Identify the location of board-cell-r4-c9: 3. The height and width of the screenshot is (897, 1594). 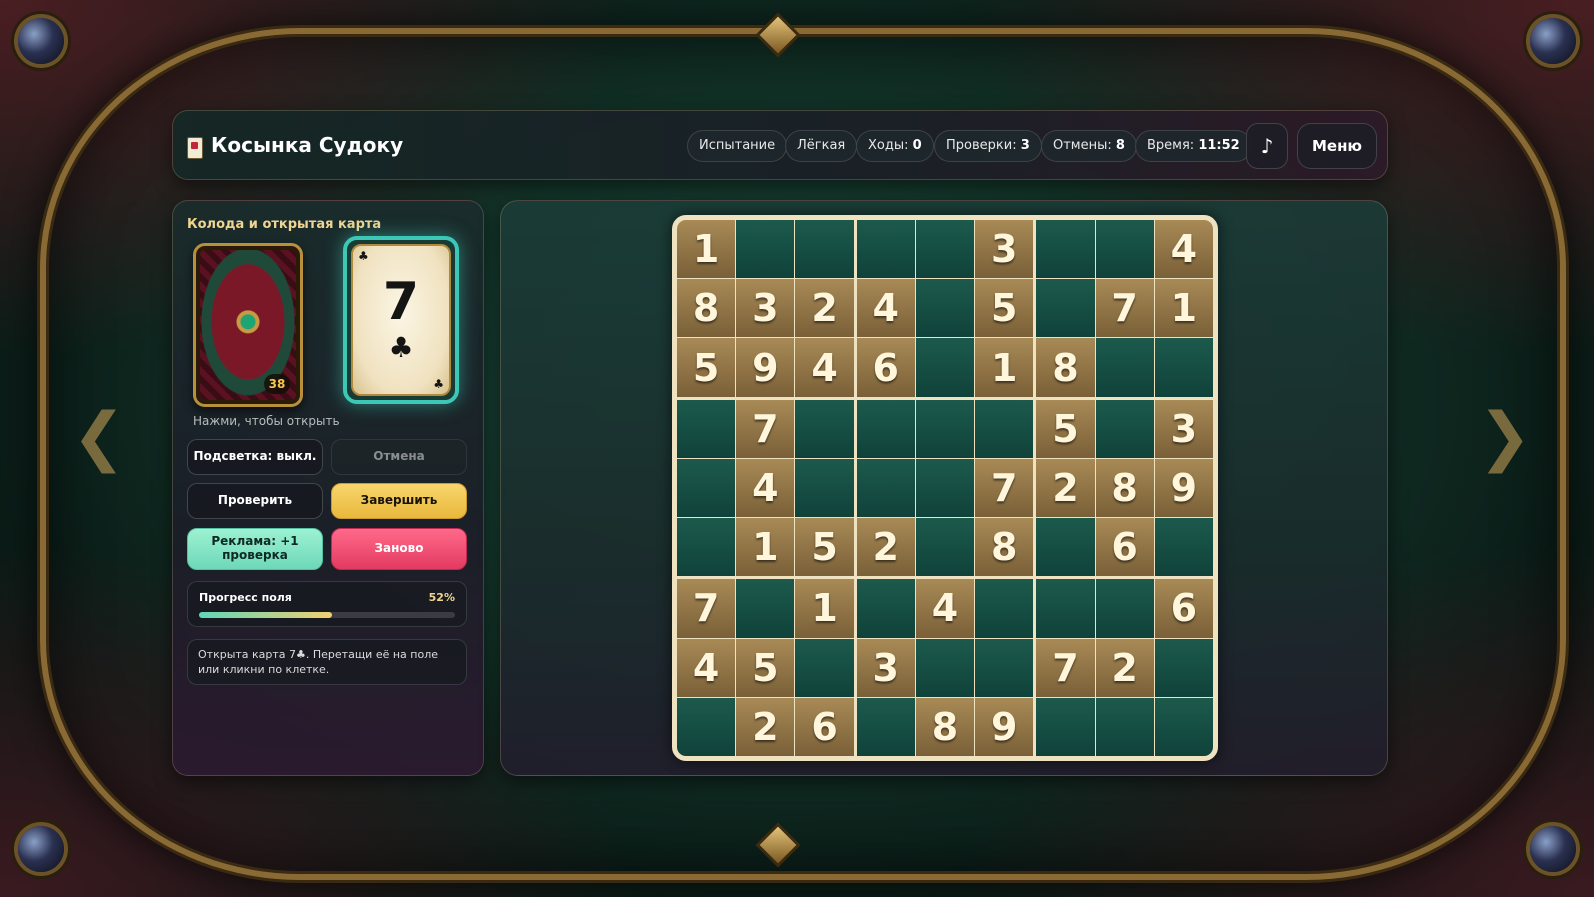
(1183, 428).